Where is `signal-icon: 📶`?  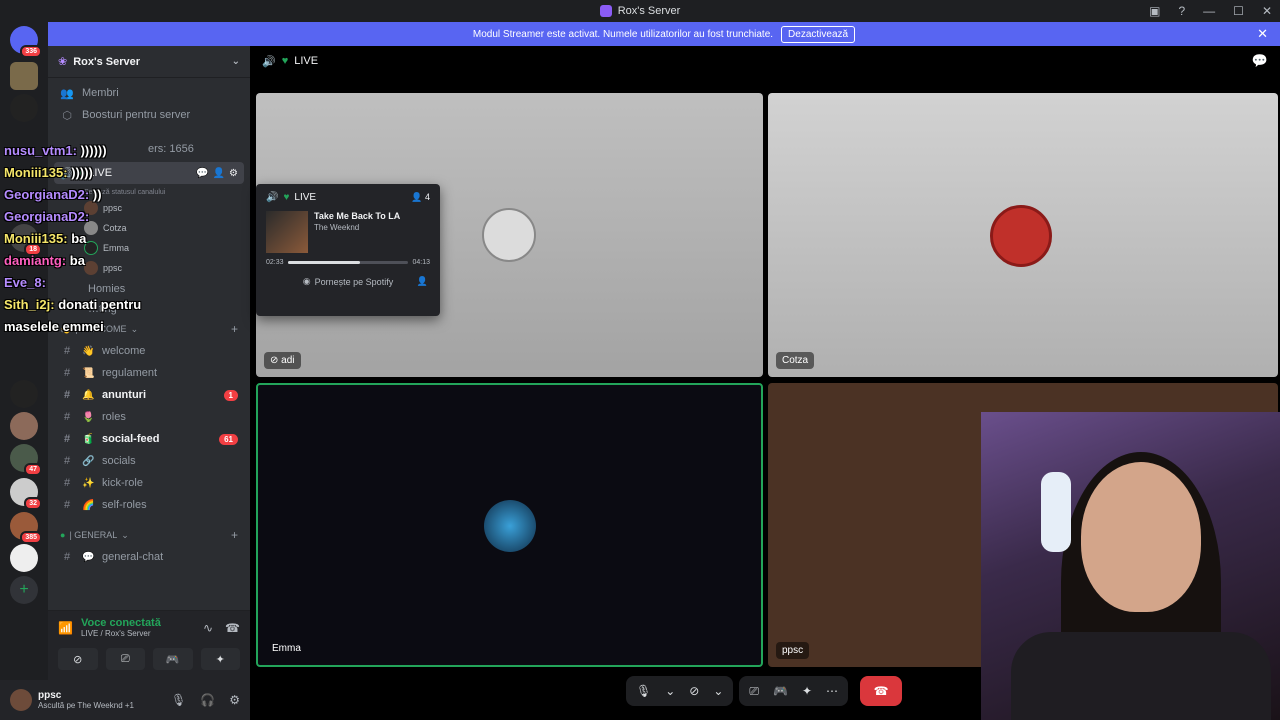
signal-icon: 📶 is located at coordinates (65, 628).